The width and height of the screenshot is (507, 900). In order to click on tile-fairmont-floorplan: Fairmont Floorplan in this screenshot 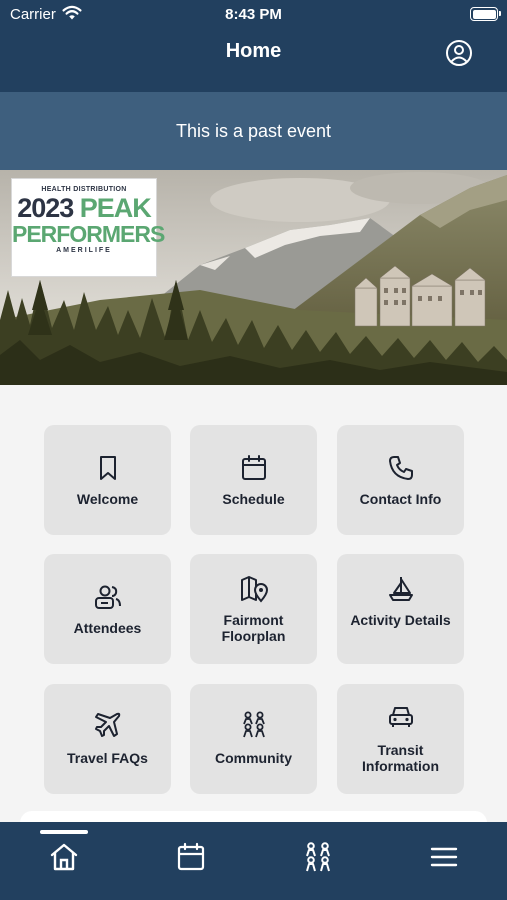, I will do `click(253, 609)`.